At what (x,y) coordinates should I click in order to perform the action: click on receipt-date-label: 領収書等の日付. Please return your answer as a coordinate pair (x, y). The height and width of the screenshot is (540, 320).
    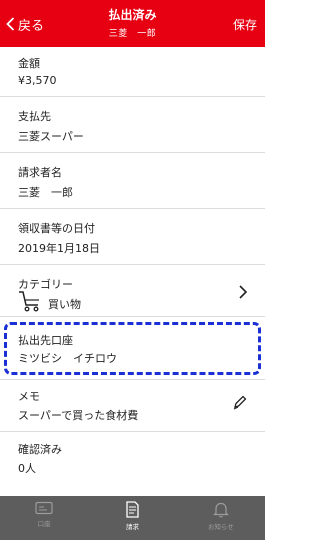
    Looking at the image, I should click on (56, 228).